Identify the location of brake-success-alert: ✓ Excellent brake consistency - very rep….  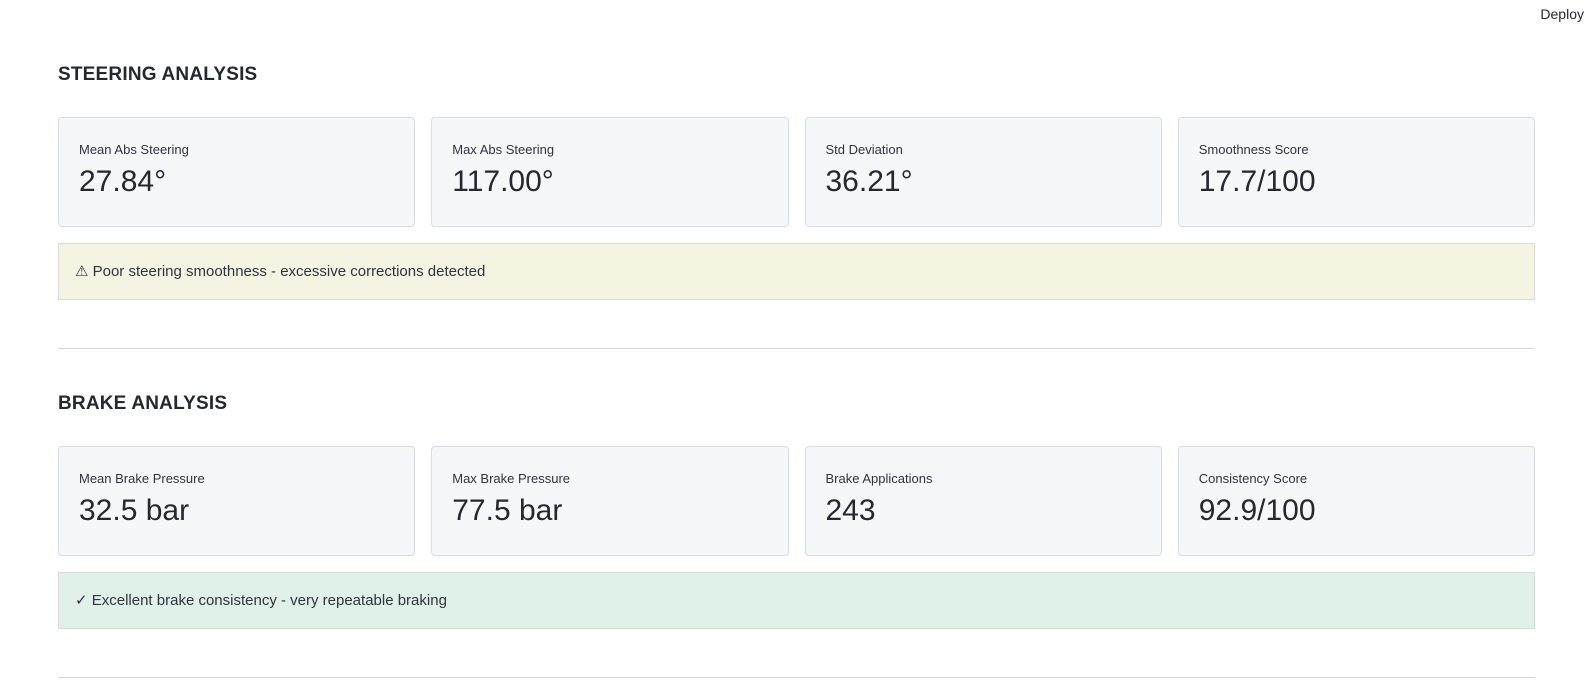
(796, 600).